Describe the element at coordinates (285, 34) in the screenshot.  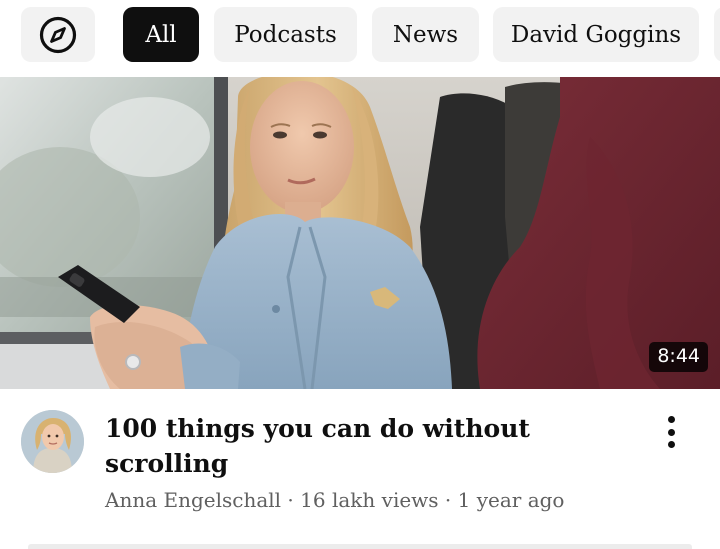
I see `chip-podcasts: Podcasts` at that location.